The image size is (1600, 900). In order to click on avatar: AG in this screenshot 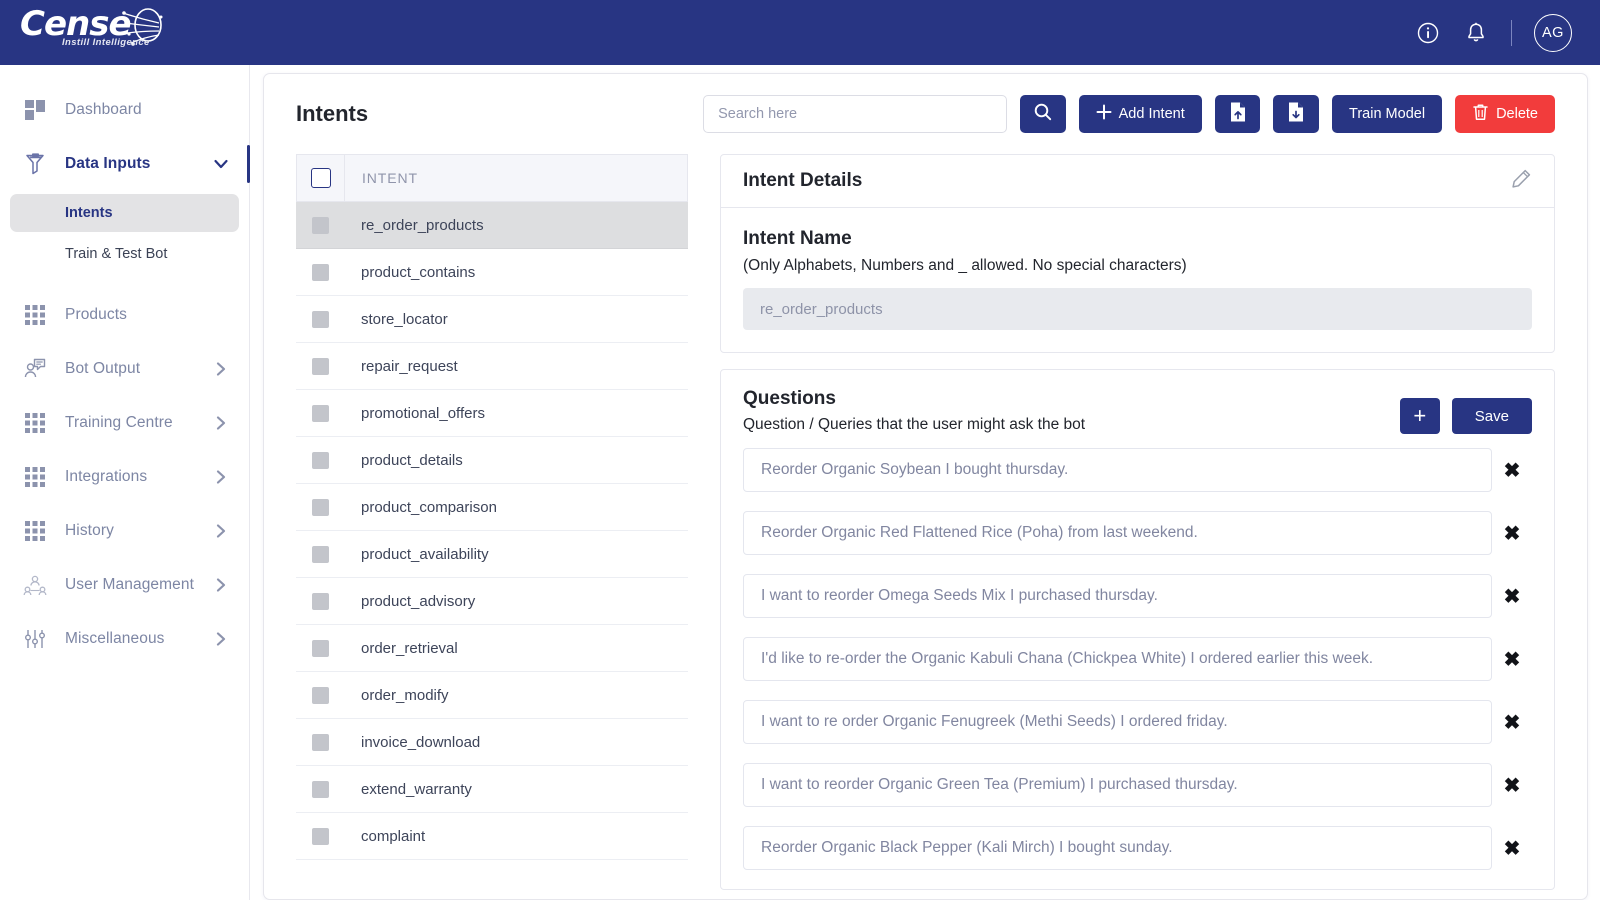, I will do `click(1553, 32)`.